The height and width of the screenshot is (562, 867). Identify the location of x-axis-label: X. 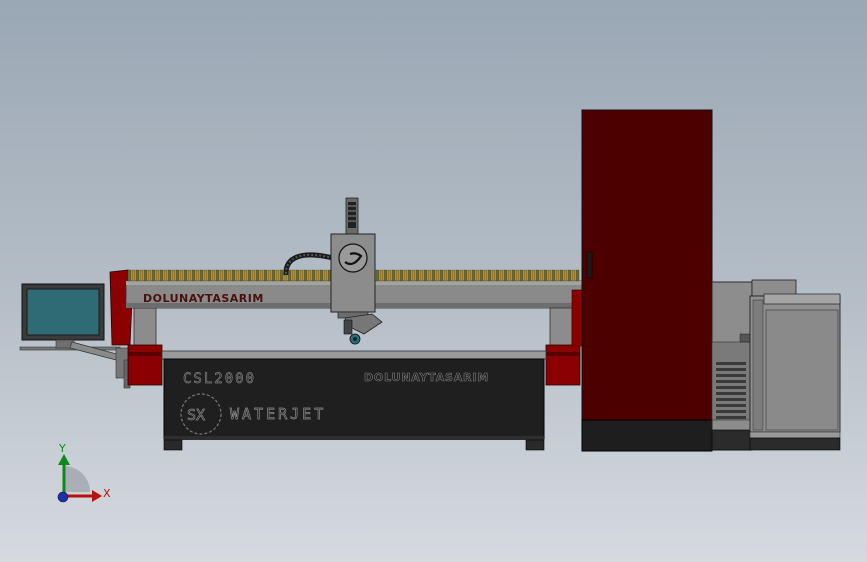
(107, 493).